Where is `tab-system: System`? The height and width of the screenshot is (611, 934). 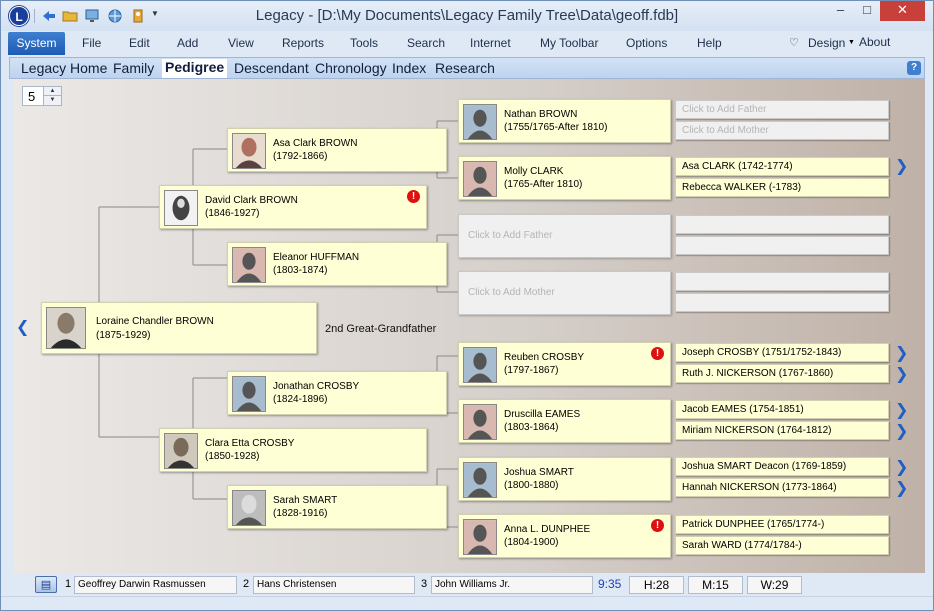
tab-system: System is located at coordinates (36, 43).